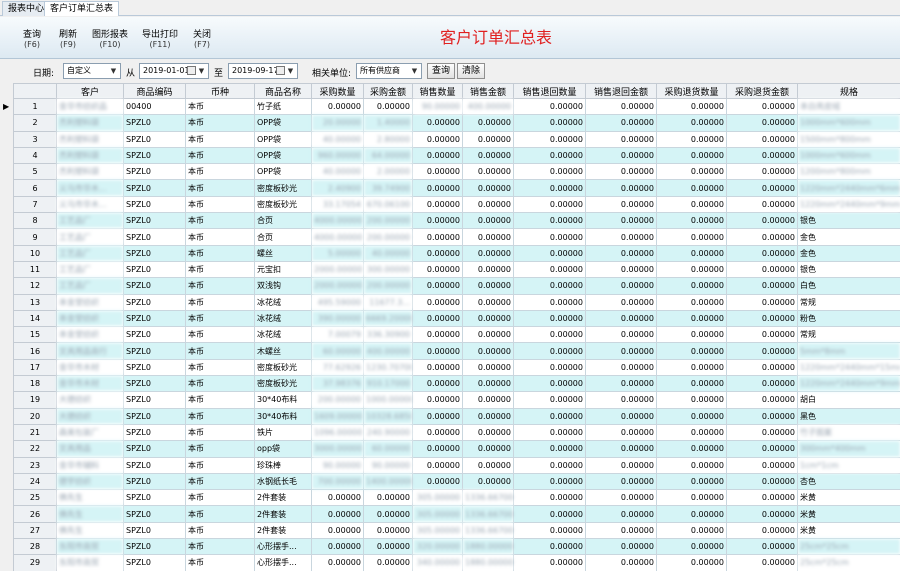  What do you see at coordinates (283, 253) in the screenshot?
I see `table-cell: 螺丝` at bounding box center [283, 253].